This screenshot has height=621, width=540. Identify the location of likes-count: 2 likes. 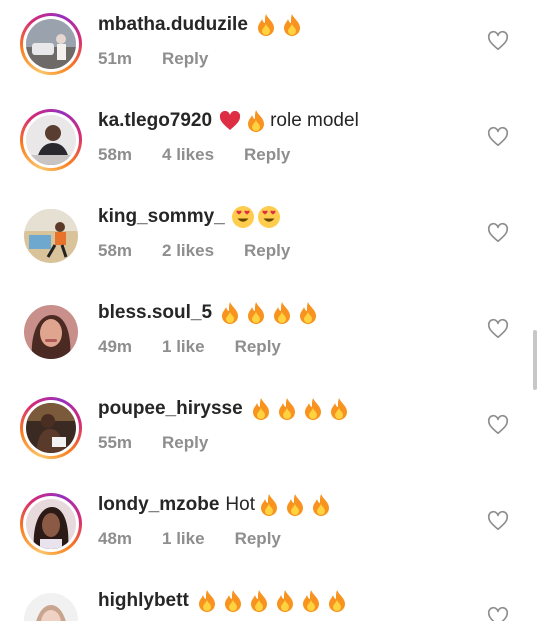
(188, 251).